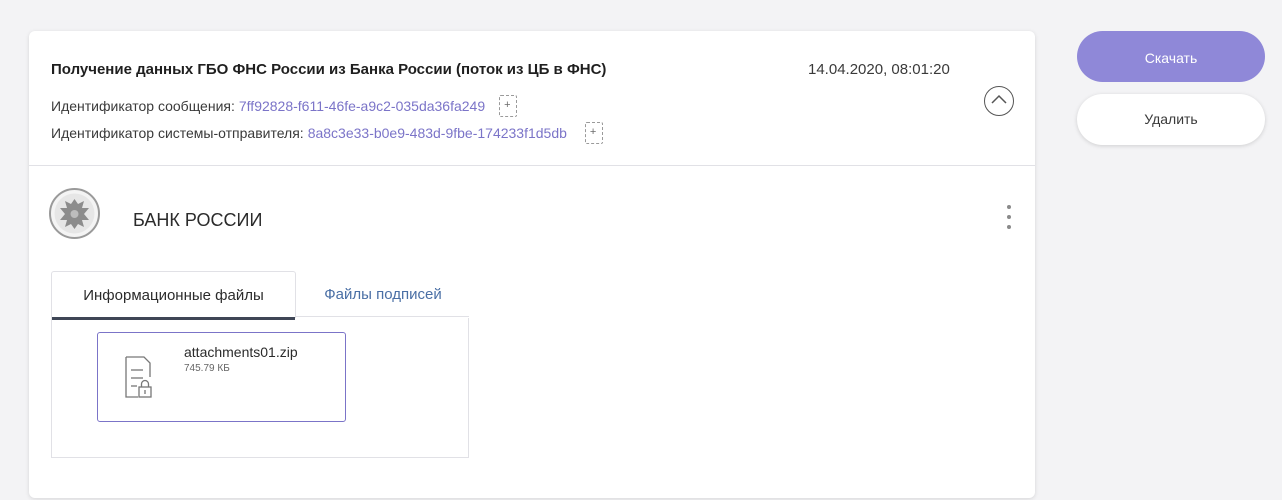  What do you see at coordinates (879, 69) in the screenshot?
I see `message-date: 14.04.2020, 08:01:20` at bounding box center [879, 69].